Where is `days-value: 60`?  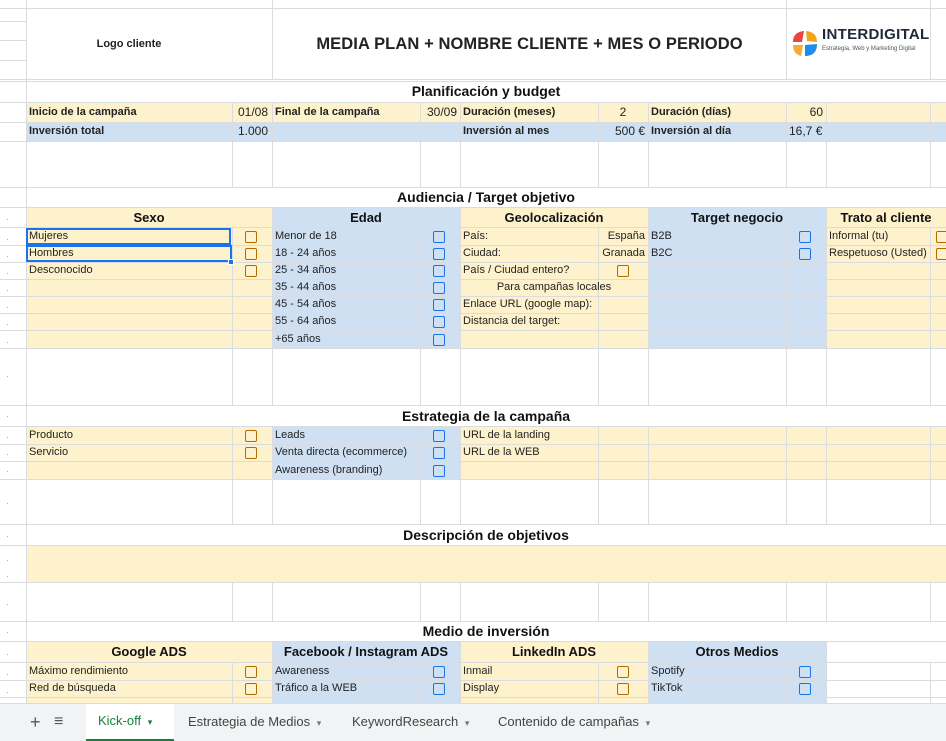
days-value: 60 is located at coordinates (806, 112).